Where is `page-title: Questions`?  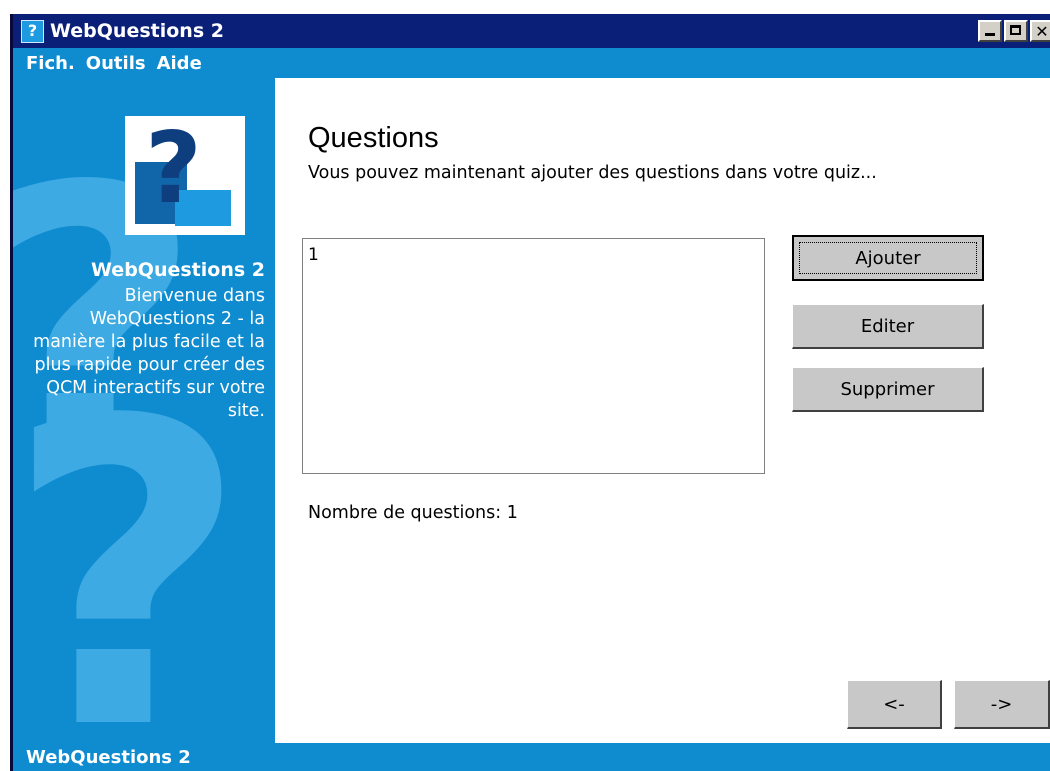
page-title: Questions is located at coordinates (373, 138).